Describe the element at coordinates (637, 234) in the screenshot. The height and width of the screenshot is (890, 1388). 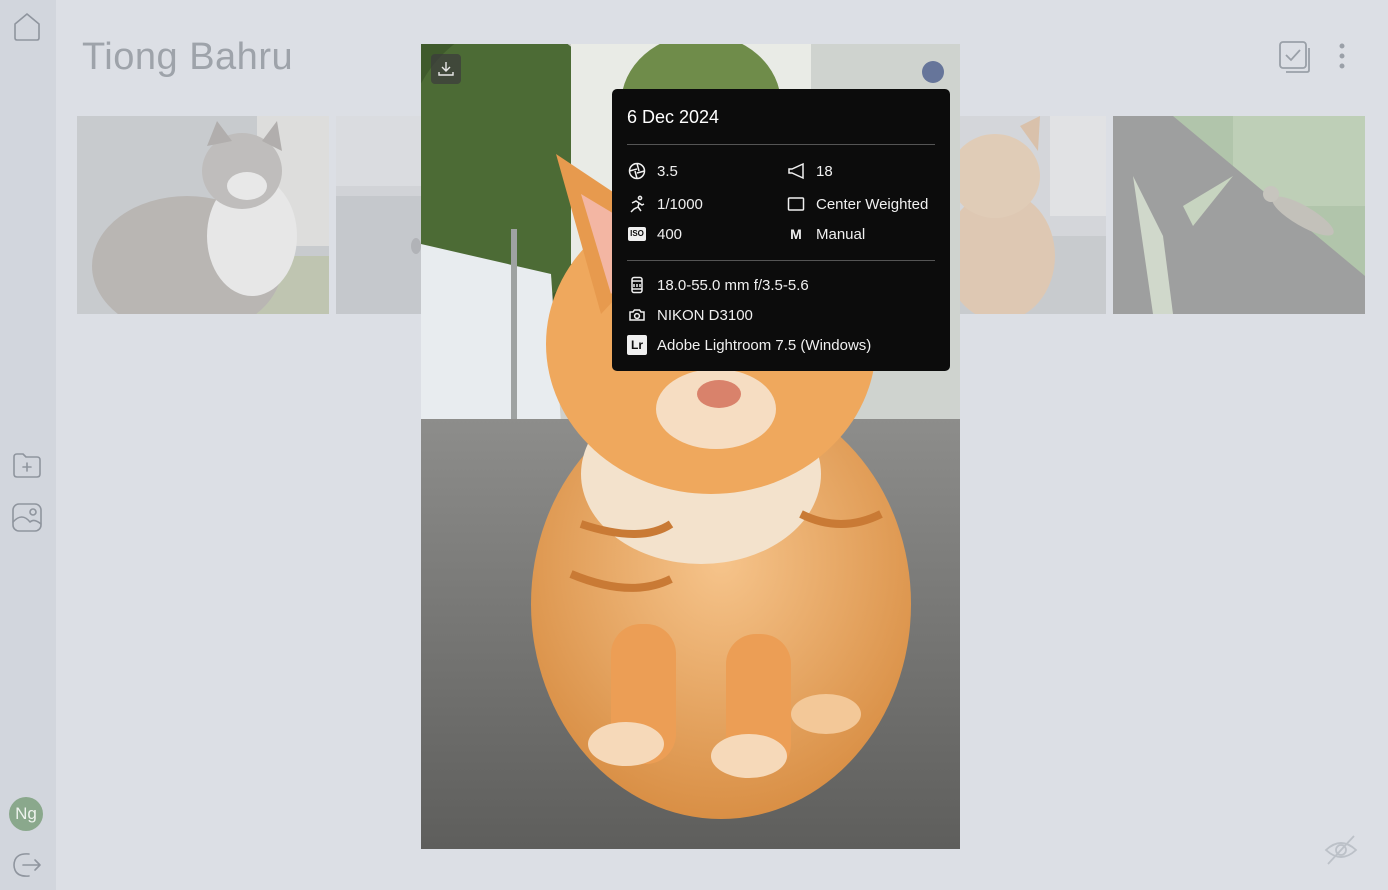
I see `iso-icon: ISO` at that location.